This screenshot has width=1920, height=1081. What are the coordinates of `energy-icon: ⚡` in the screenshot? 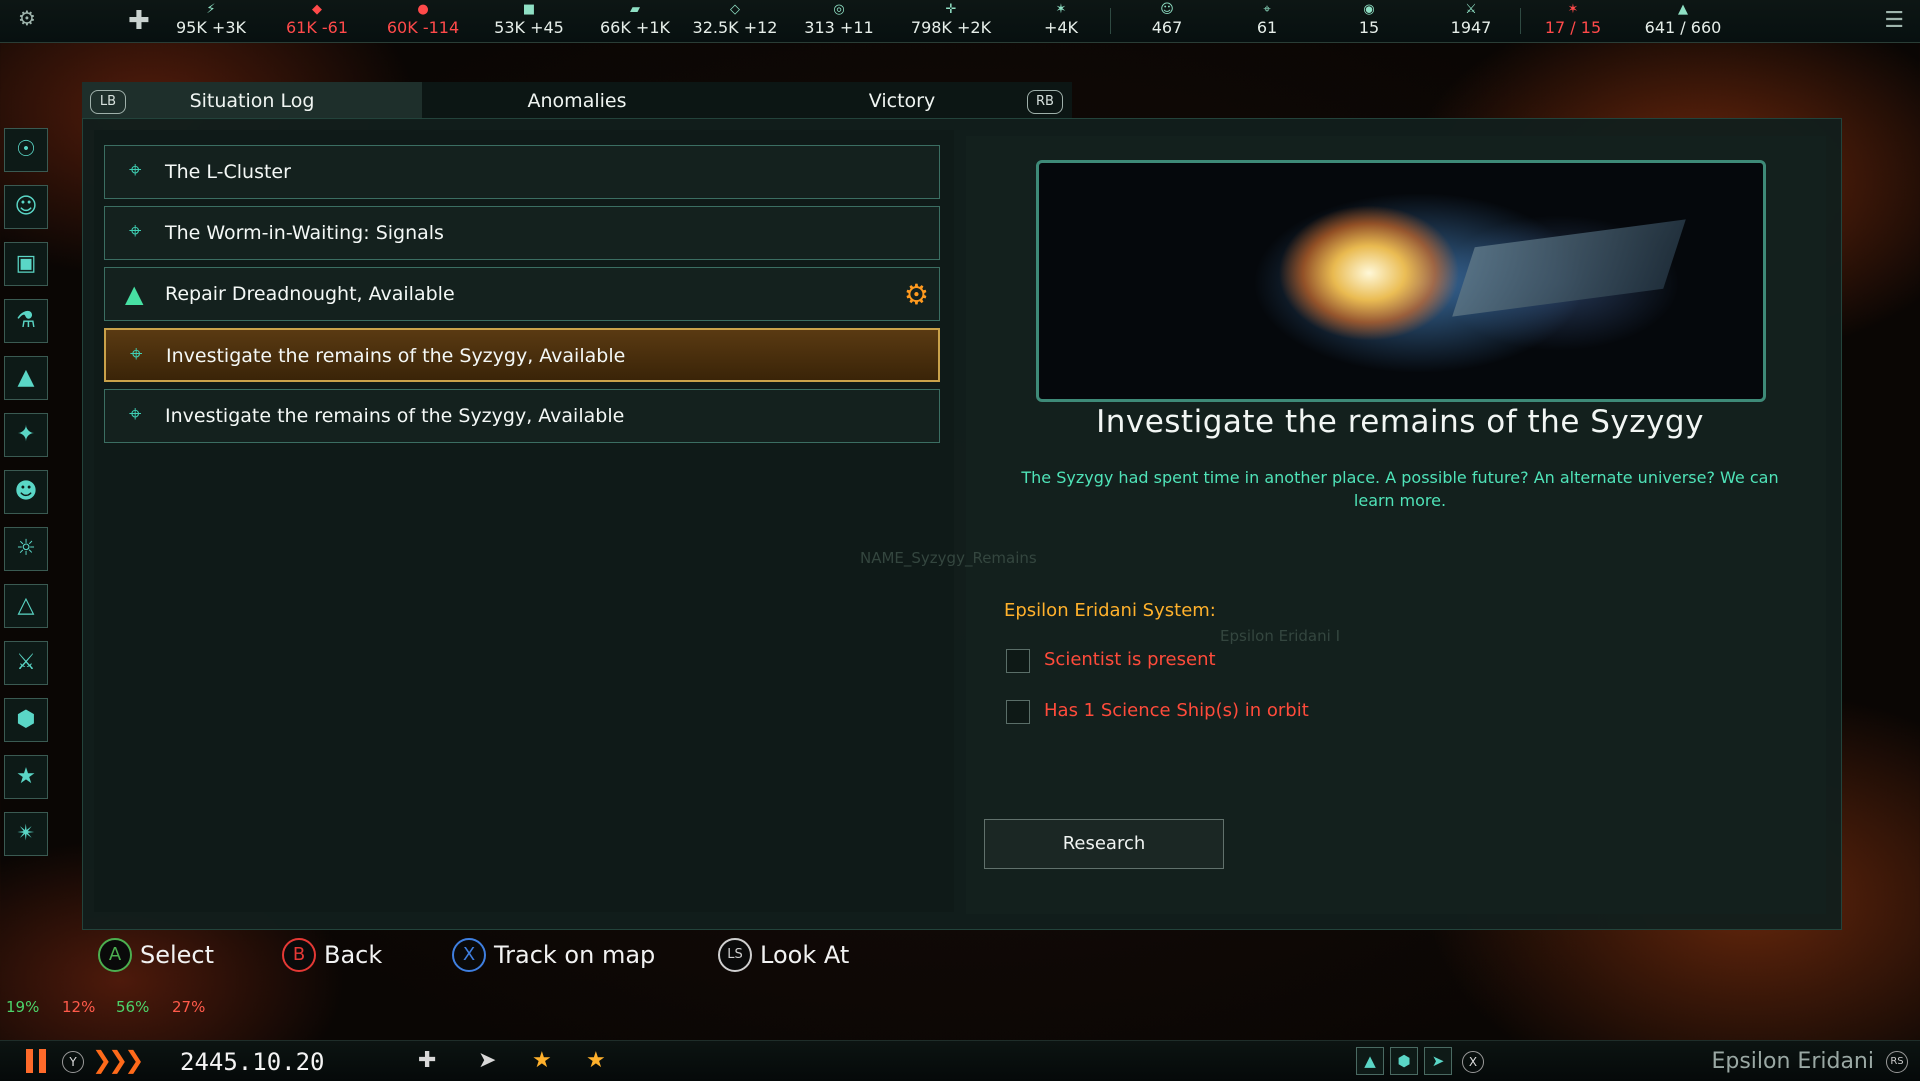 It's located at (211, 9).